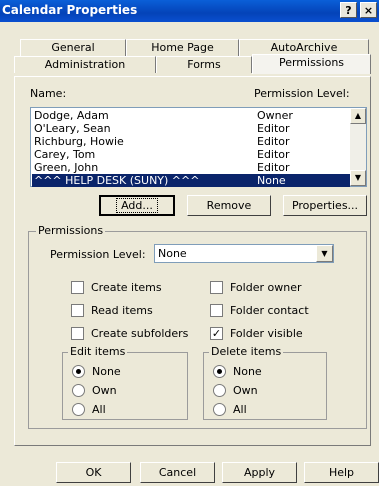 Image resolution: width=379 pixels, height=486 pixels. What do you see at coordinates (245, 390) in the screenshot?
I see `delete-items-own-label: Own` at bounding box center [245, 390].